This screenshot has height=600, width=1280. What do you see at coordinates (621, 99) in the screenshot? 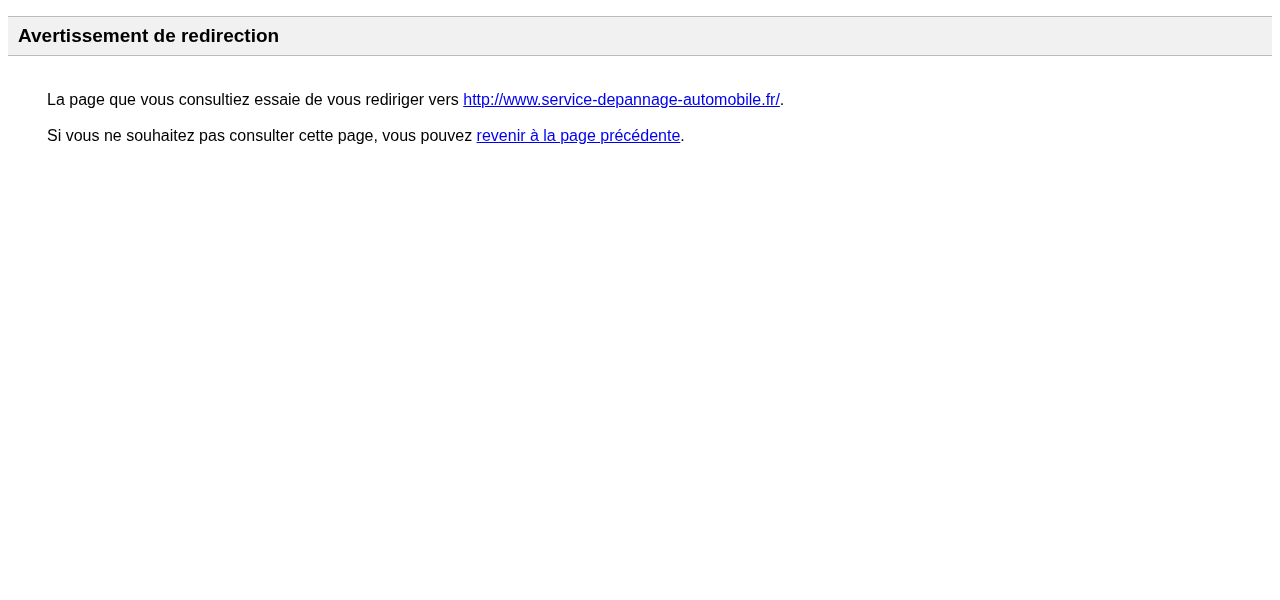
I see `text-link: http://www.service-depannage-automobile.fr/` at bounding box center [621, 99].